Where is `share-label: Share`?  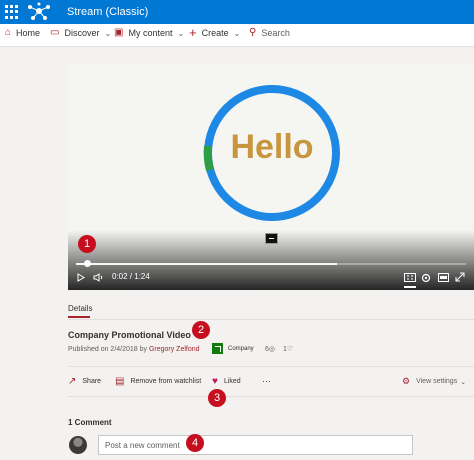
share-label: Share is located at coordinates (92, 381).